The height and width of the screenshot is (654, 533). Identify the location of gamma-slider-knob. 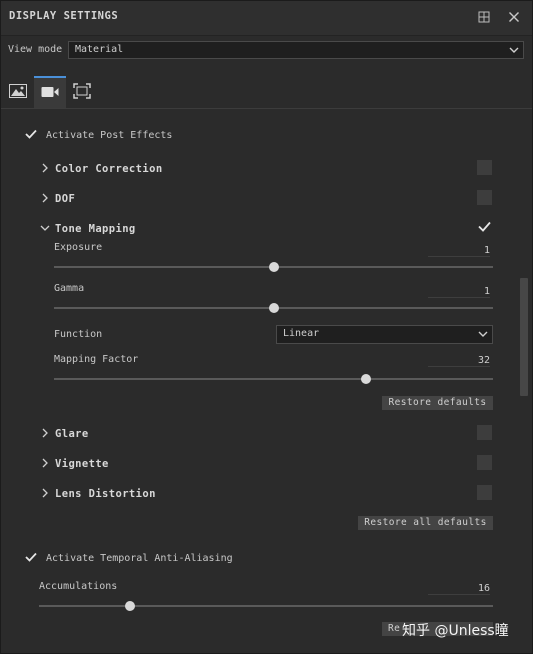
(273, 308).